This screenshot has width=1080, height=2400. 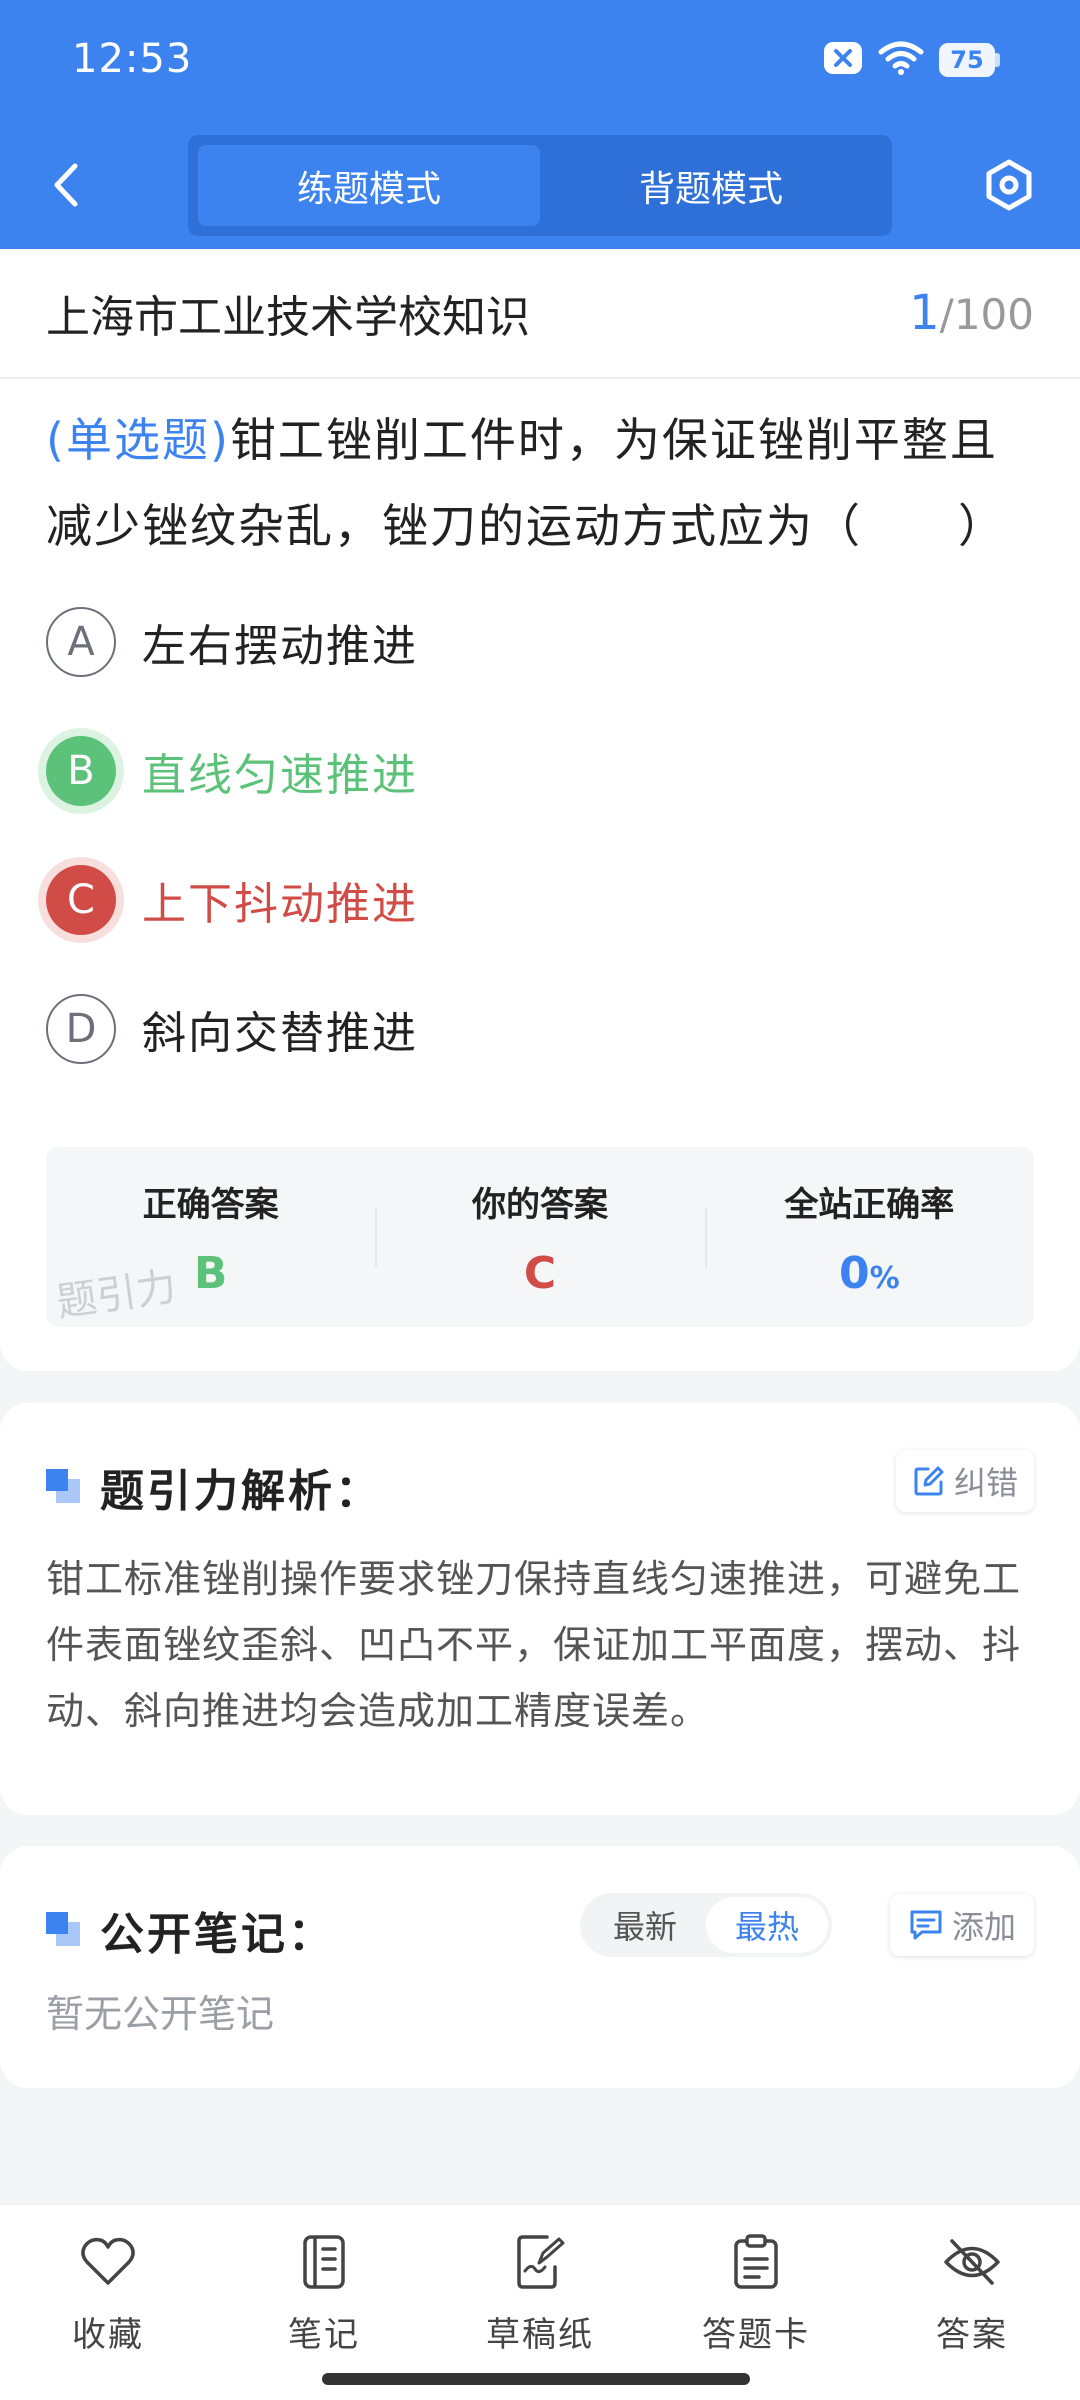 I want to click on your-answer-label: 你的答案, so click(x=539, y=1205).